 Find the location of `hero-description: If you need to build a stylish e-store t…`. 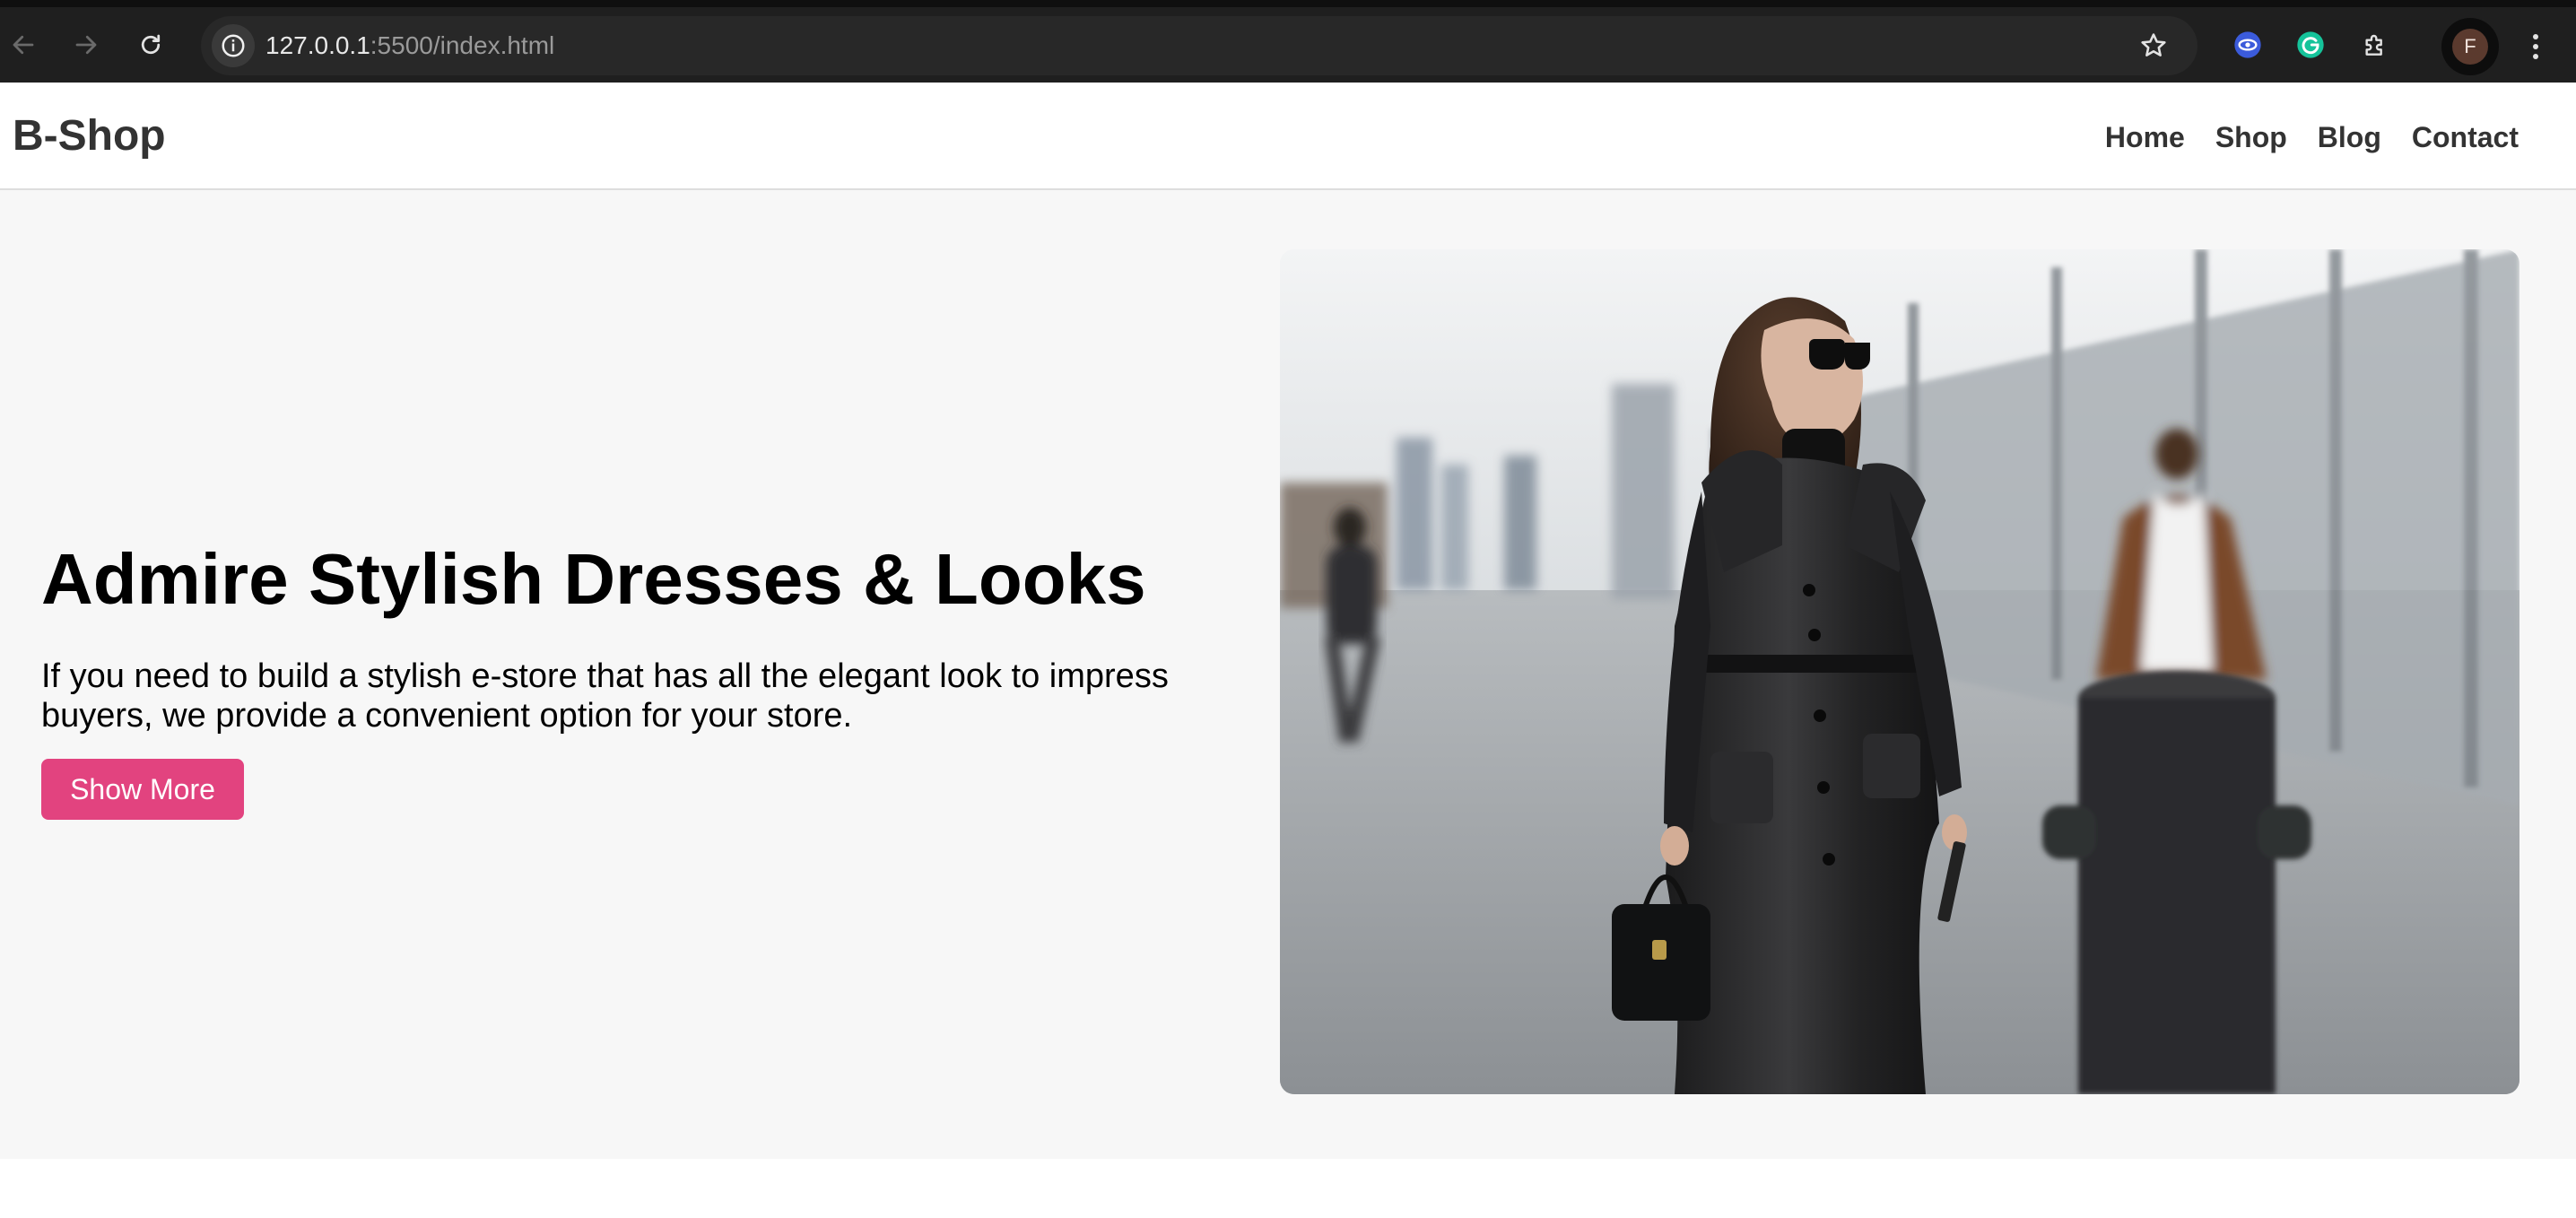

hero-description: If you need to build a stylish e-store t… is located at coordinates (605, 696).